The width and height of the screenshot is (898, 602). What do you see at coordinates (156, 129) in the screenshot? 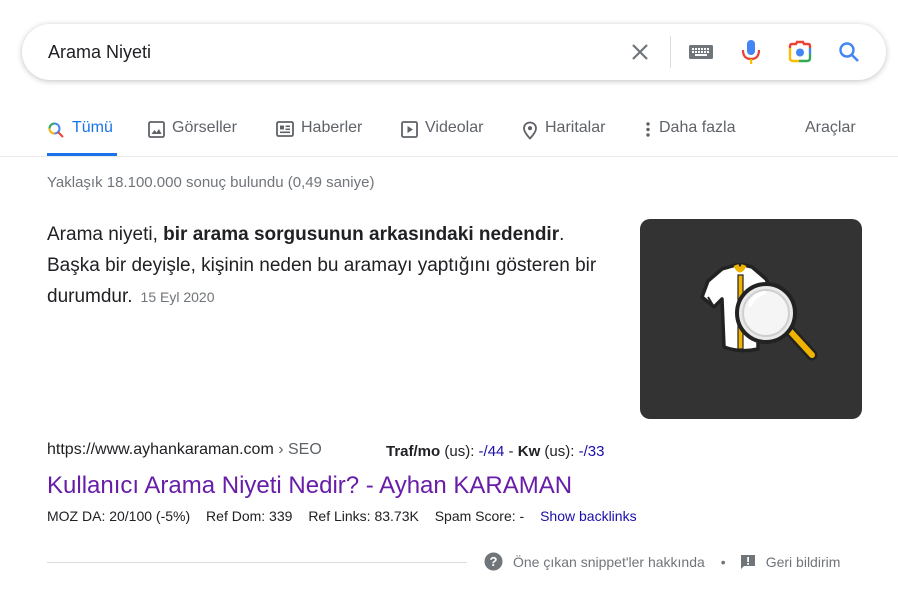
I see `image-icon` at bounding box center [156, 129].